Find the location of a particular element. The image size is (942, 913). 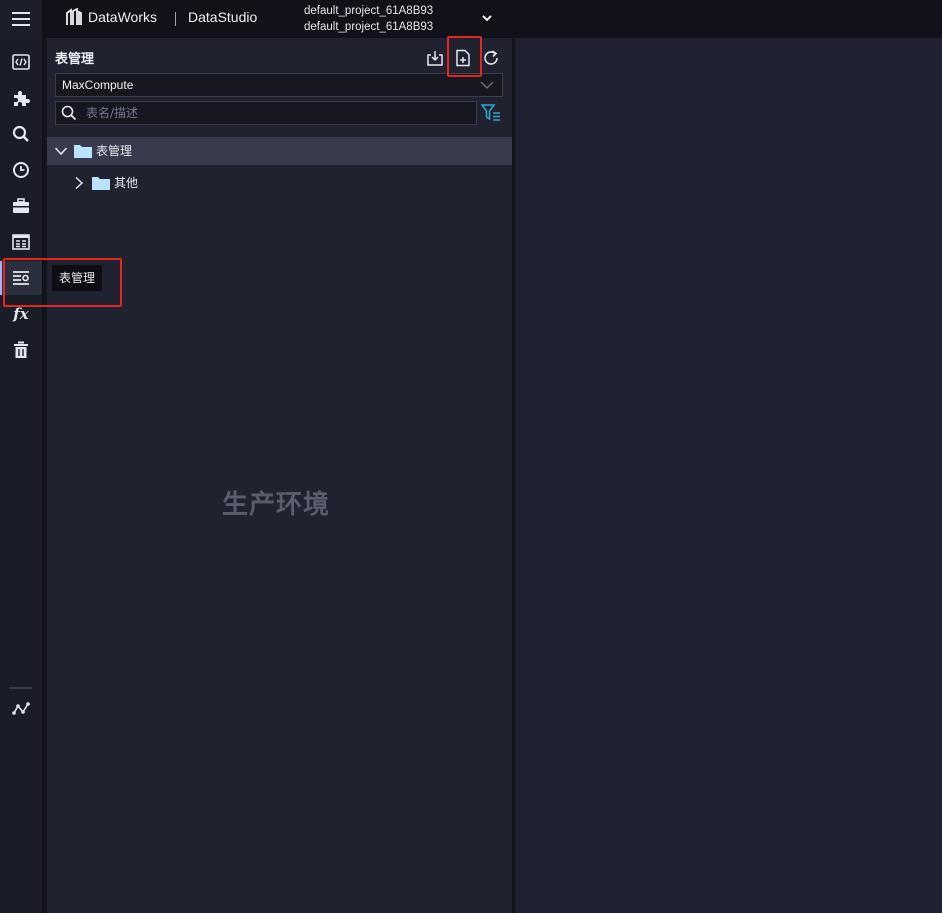

product-name: DataStudio is located at coordinates (223, 17).